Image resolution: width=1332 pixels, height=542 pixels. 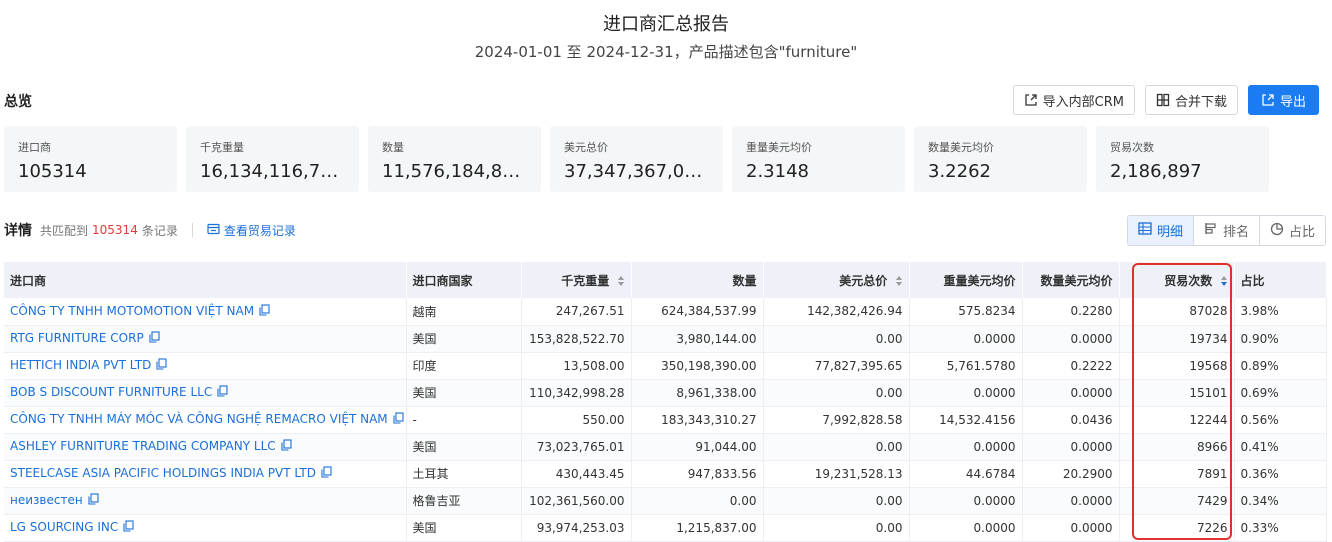 I want to click on page-title: 进口商汇总报告, so click(x=666, y=24).